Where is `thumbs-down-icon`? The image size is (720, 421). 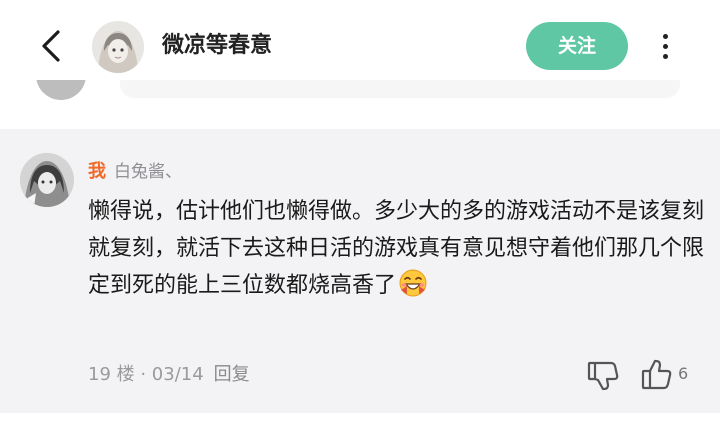
thumbs-down-icon is located at coordinates (603, 376).